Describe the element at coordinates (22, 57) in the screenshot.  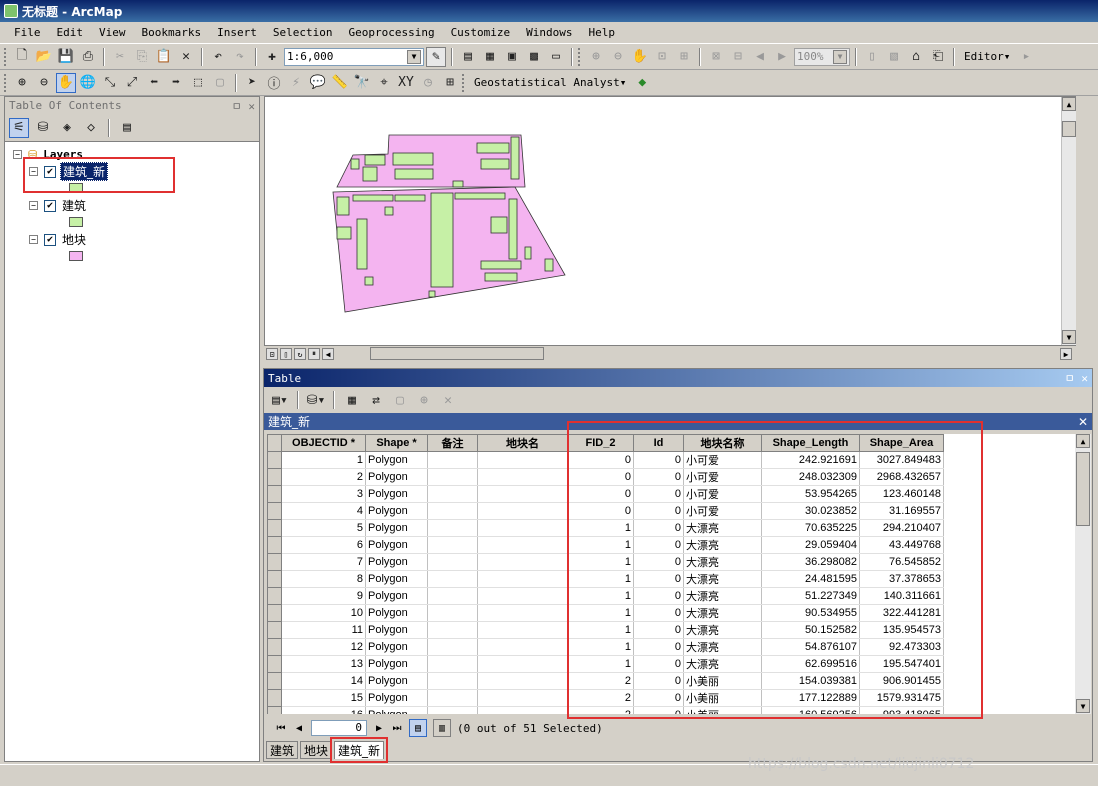
I see `new-icon: 🗋` at that location.